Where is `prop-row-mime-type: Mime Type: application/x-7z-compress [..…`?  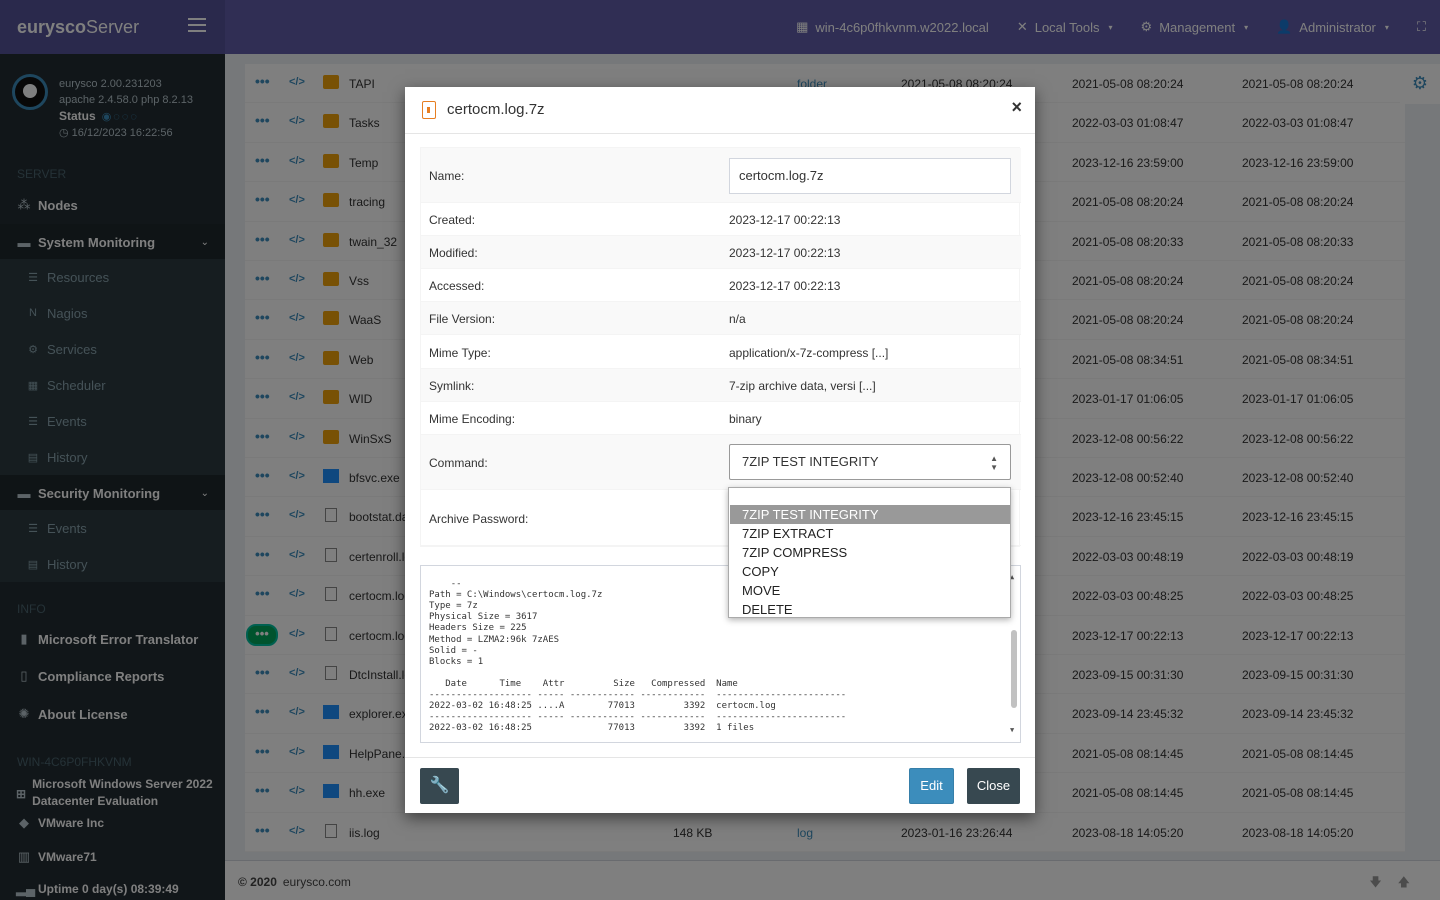
prop-row-mime-type: Mime Type: application/x-7z-compress [..… is located at coordinates (721, 352).